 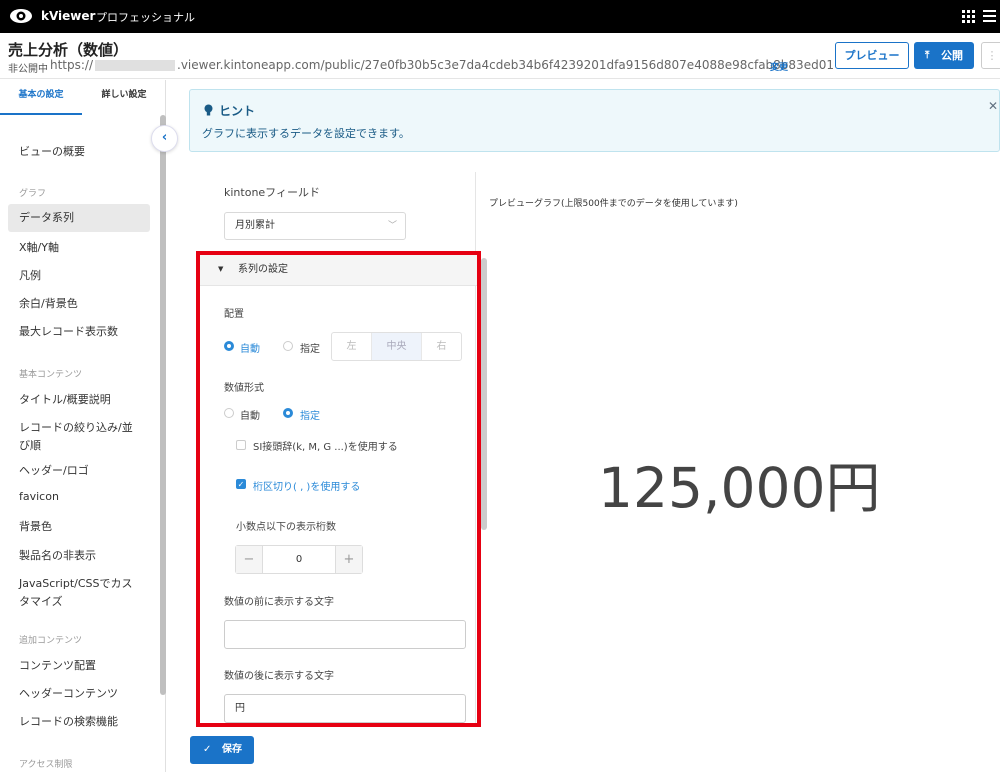 What do you see at coordinates (68, 50) in the screenshot?
I see `page-title: 売上分析（数値）` at bounding box center [68, 50].